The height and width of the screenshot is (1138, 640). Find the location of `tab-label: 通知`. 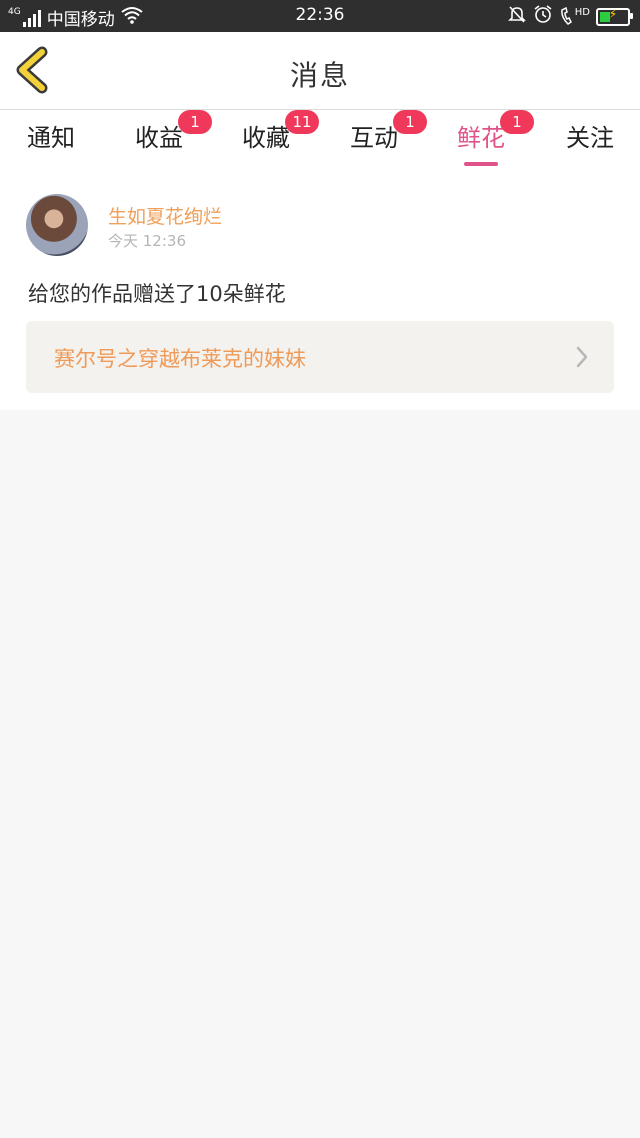

tab-label: 通知 is located at coordinates (51, 138).